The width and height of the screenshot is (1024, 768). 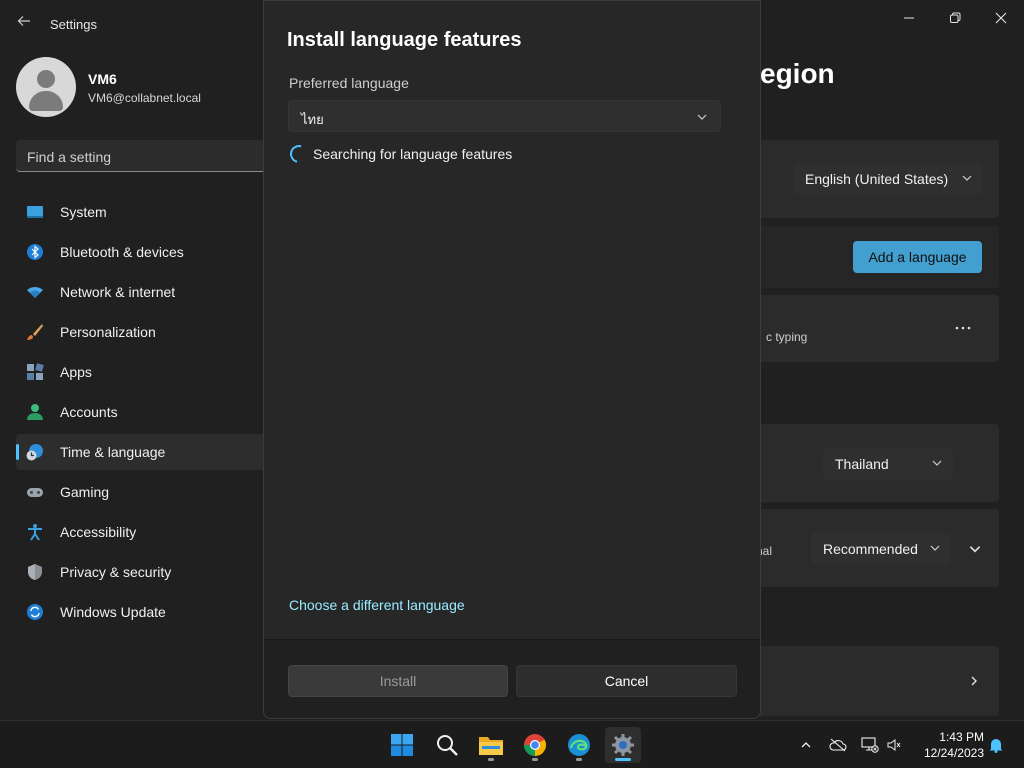 I want to click on sidebar-item-label: Gaming, so click(x=85, y=492).